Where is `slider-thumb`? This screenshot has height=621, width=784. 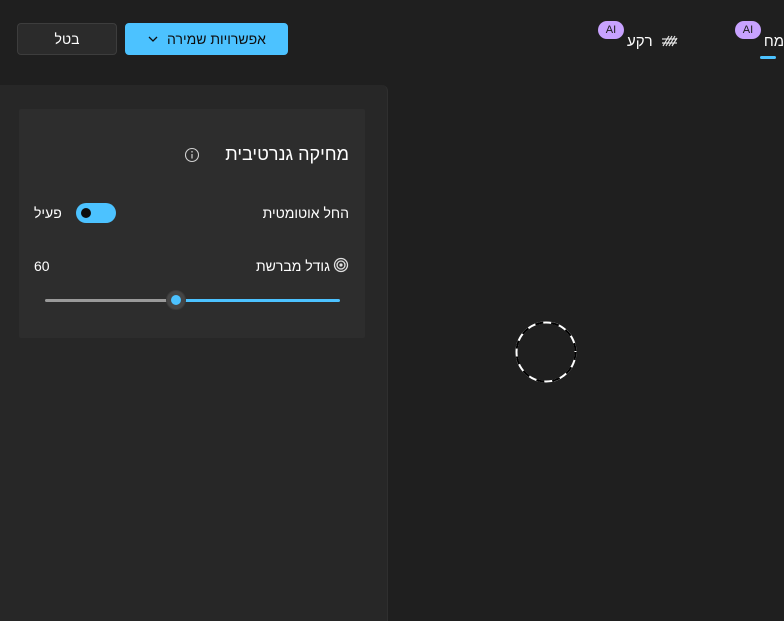
slider-thumb is located at coordinates (176, 300).